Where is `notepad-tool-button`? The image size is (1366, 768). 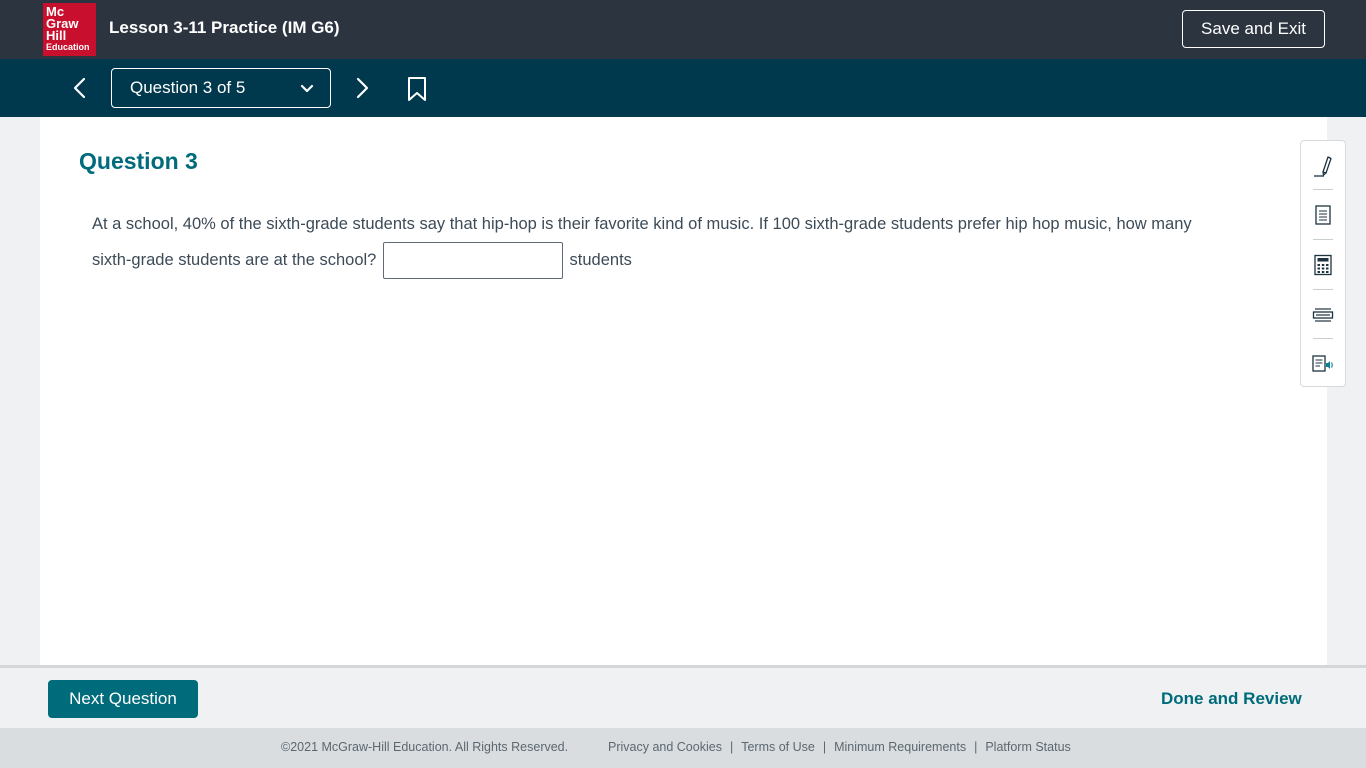 notepad-tool-button is located at coordinates (1323, 214).